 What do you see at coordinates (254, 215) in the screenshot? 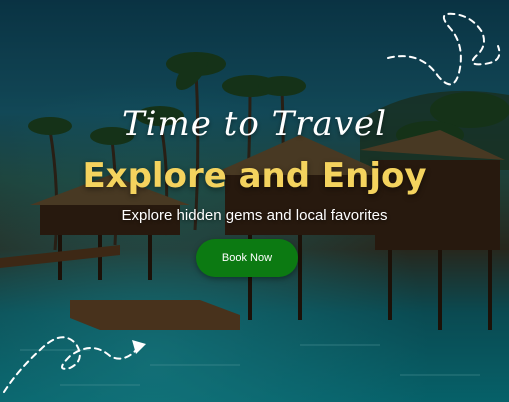
I see `hero-subtitle: Explore hidden gems and local favorites` at bounding box center [254, 215].